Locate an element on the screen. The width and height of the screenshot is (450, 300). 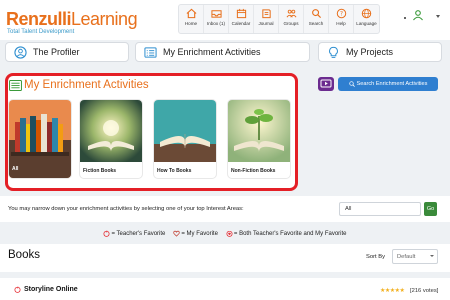
category-card-fiction: Fiction Books is located at coordinates (111, 139).